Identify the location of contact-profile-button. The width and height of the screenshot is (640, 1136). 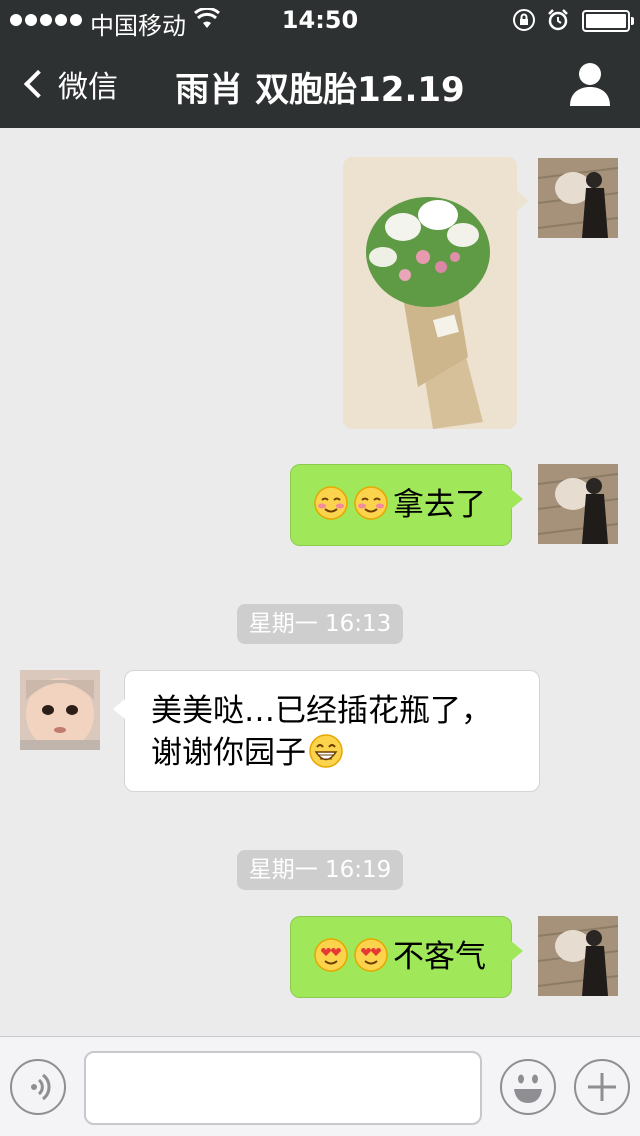
(590, 84).